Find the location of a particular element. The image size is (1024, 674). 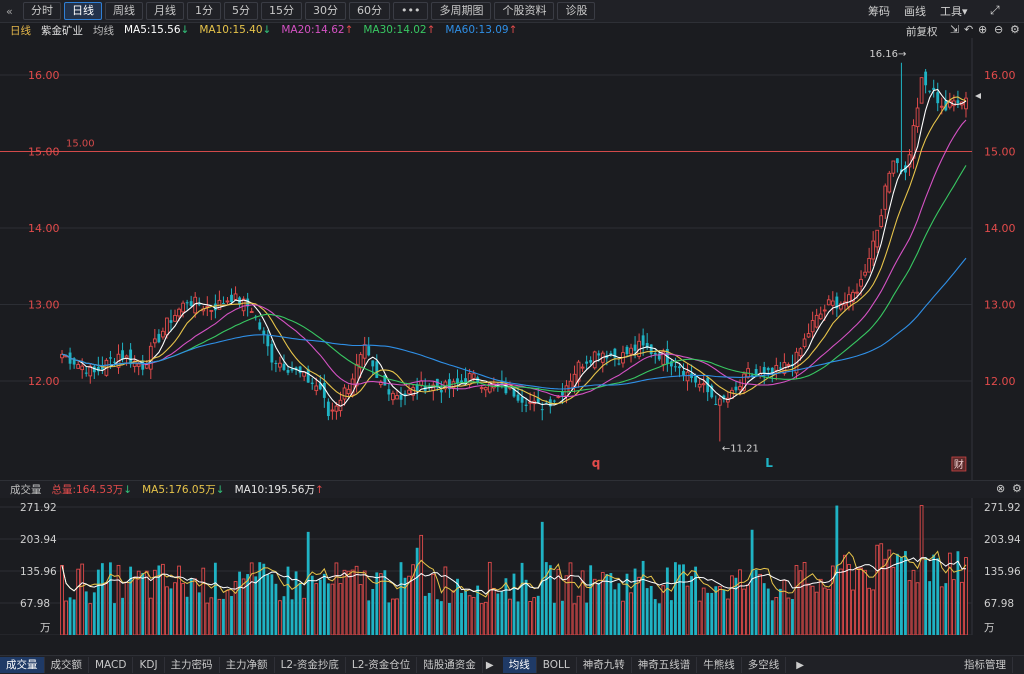

indicator-manage-button: 指标管理 is located at coordinates (985, 665).